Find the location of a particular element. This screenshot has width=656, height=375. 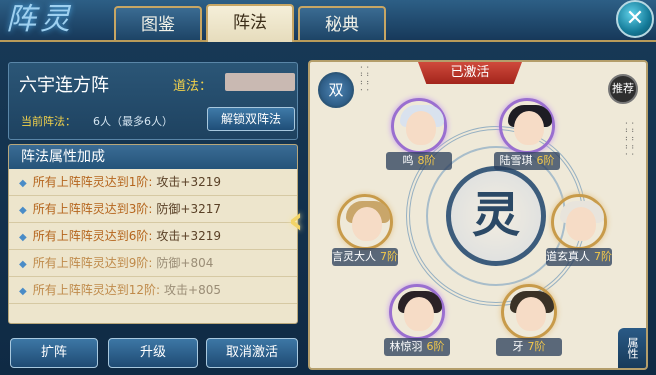

attribute-row: ◆ 所有上阵阵灵达到6阶: 攻击+3219 is located at coordinates (153, 236).